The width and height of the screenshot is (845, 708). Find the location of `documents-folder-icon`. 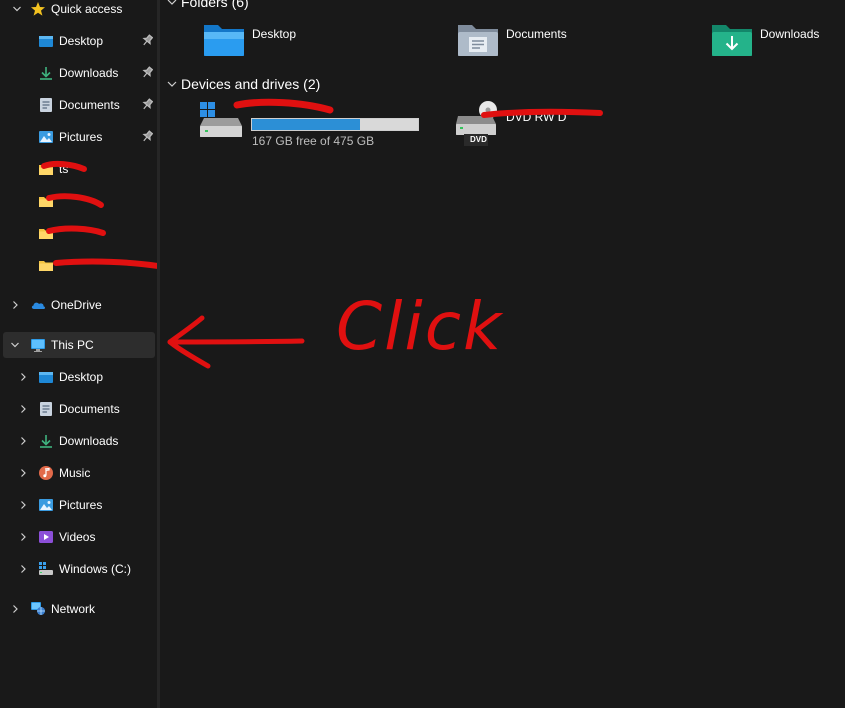

documents-folder-icon is located at coordinates (478, 40).